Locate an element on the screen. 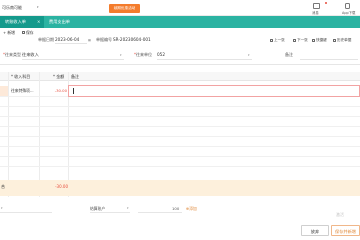  header-amount: * 金额 is located at coordinates (59, 76).